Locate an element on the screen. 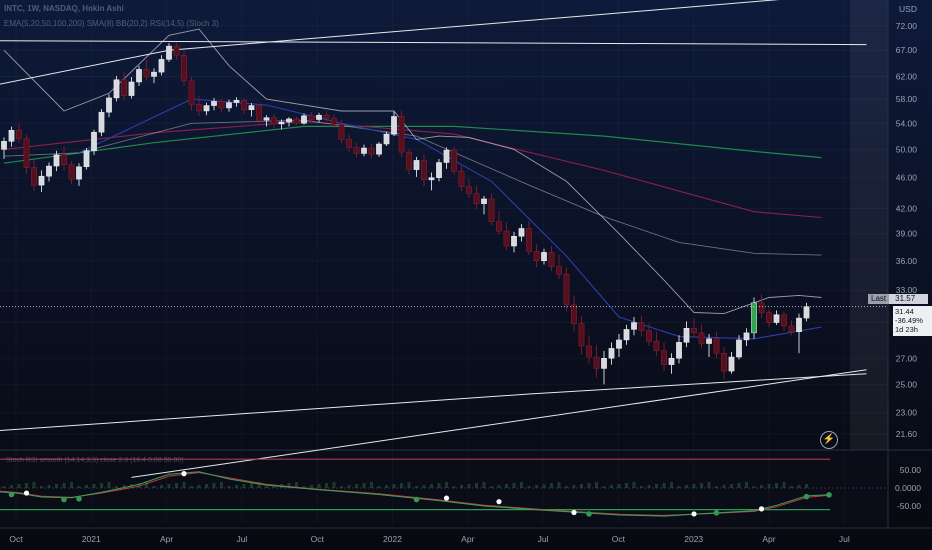 The image size is (932, 550). last-label: Last is located at coordinates (879, 299).